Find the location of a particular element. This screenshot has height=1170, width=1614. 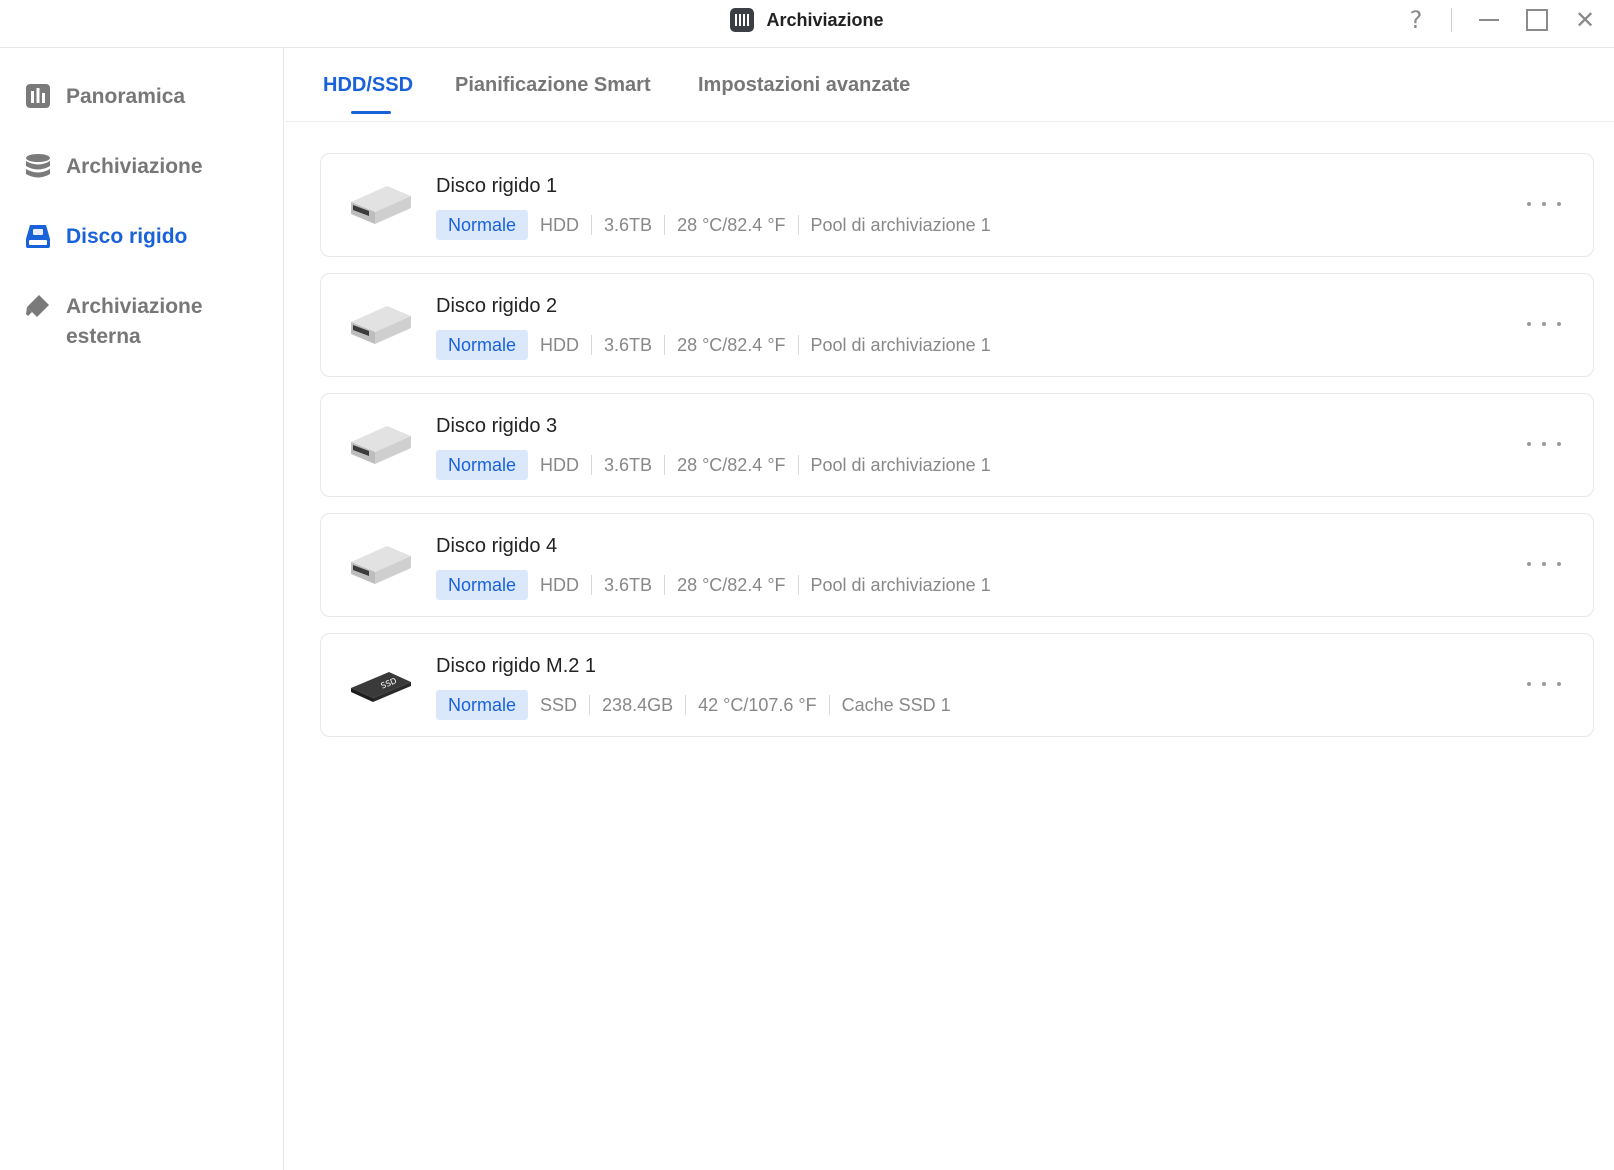

tab-hdd-ssd: HDD/SSD is located at coordinates (368, 85).